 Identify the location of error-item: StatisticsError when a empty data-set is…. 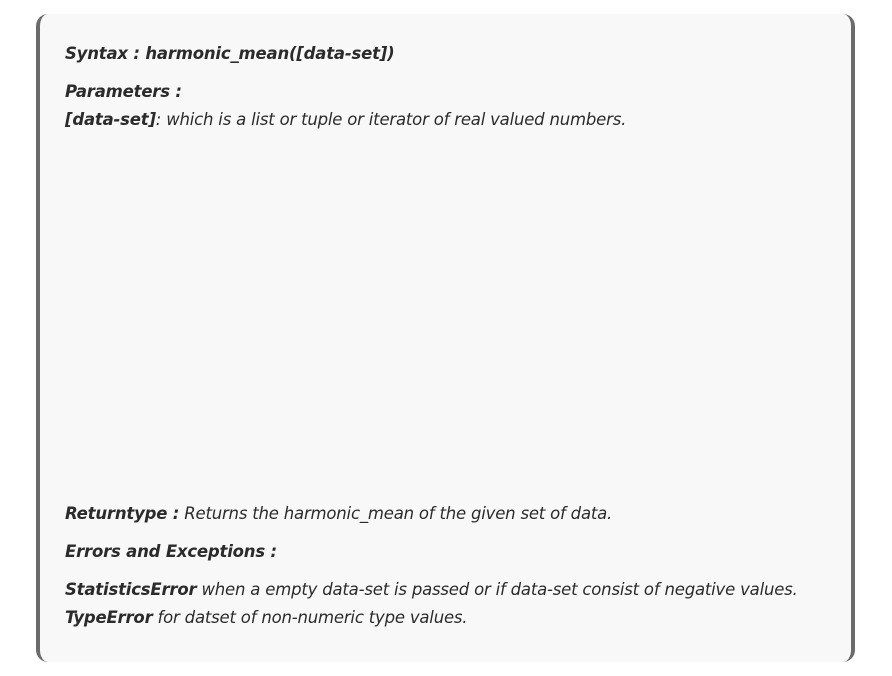
(431, 590).